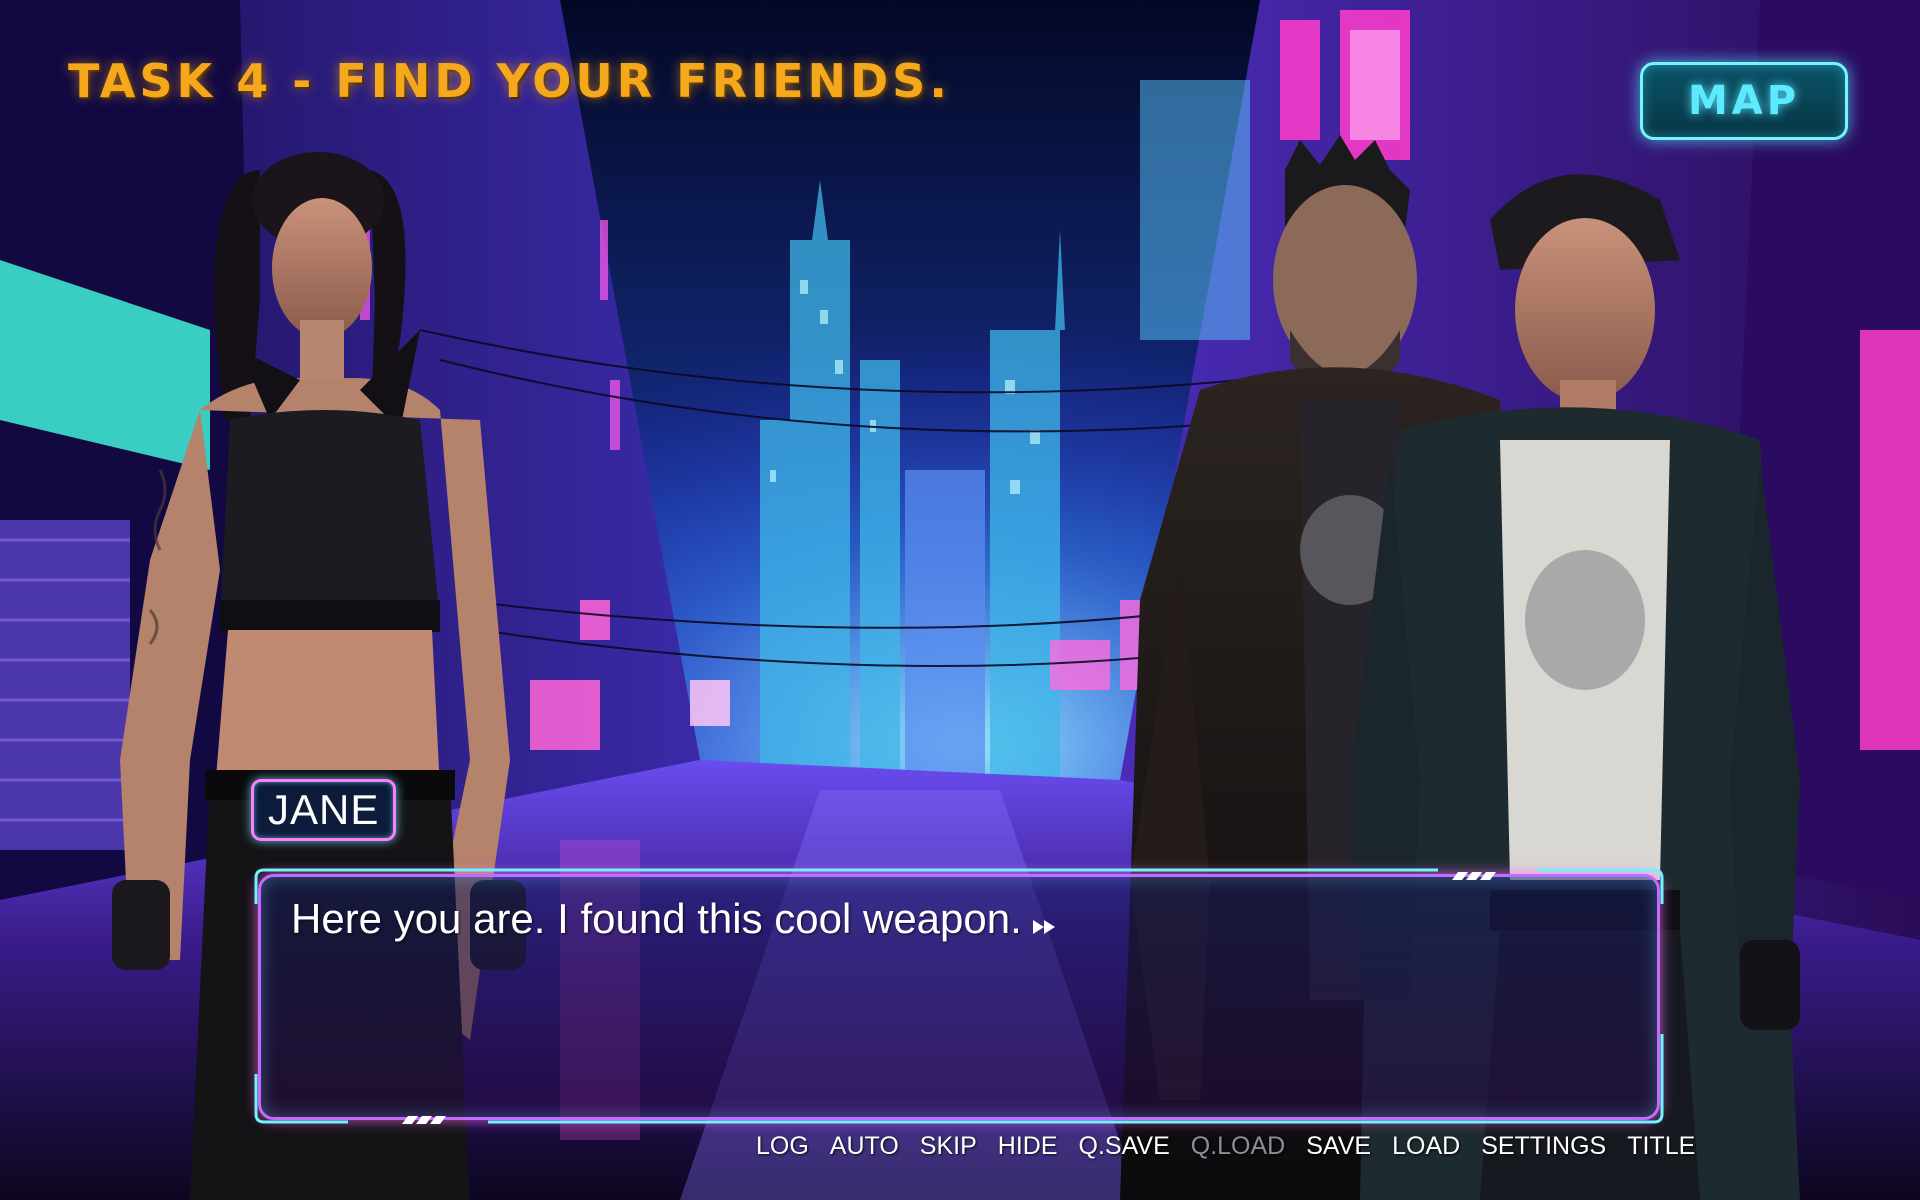  What do you see at coordinates (1124, 1146) in the screenshot?
I see `quick-menu-quick-save: Q.SAVE` at bounding box center [1124, 1146].